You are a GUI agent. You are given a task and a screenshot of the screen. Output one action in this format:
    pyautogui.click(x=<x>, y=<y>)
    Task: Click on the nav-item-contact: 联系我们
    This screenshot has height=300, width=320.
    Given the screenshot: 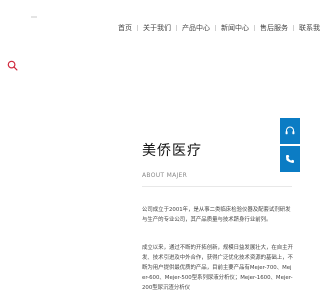 What is the action you would take?
    pyautogui.click(x=309, y=28)
    